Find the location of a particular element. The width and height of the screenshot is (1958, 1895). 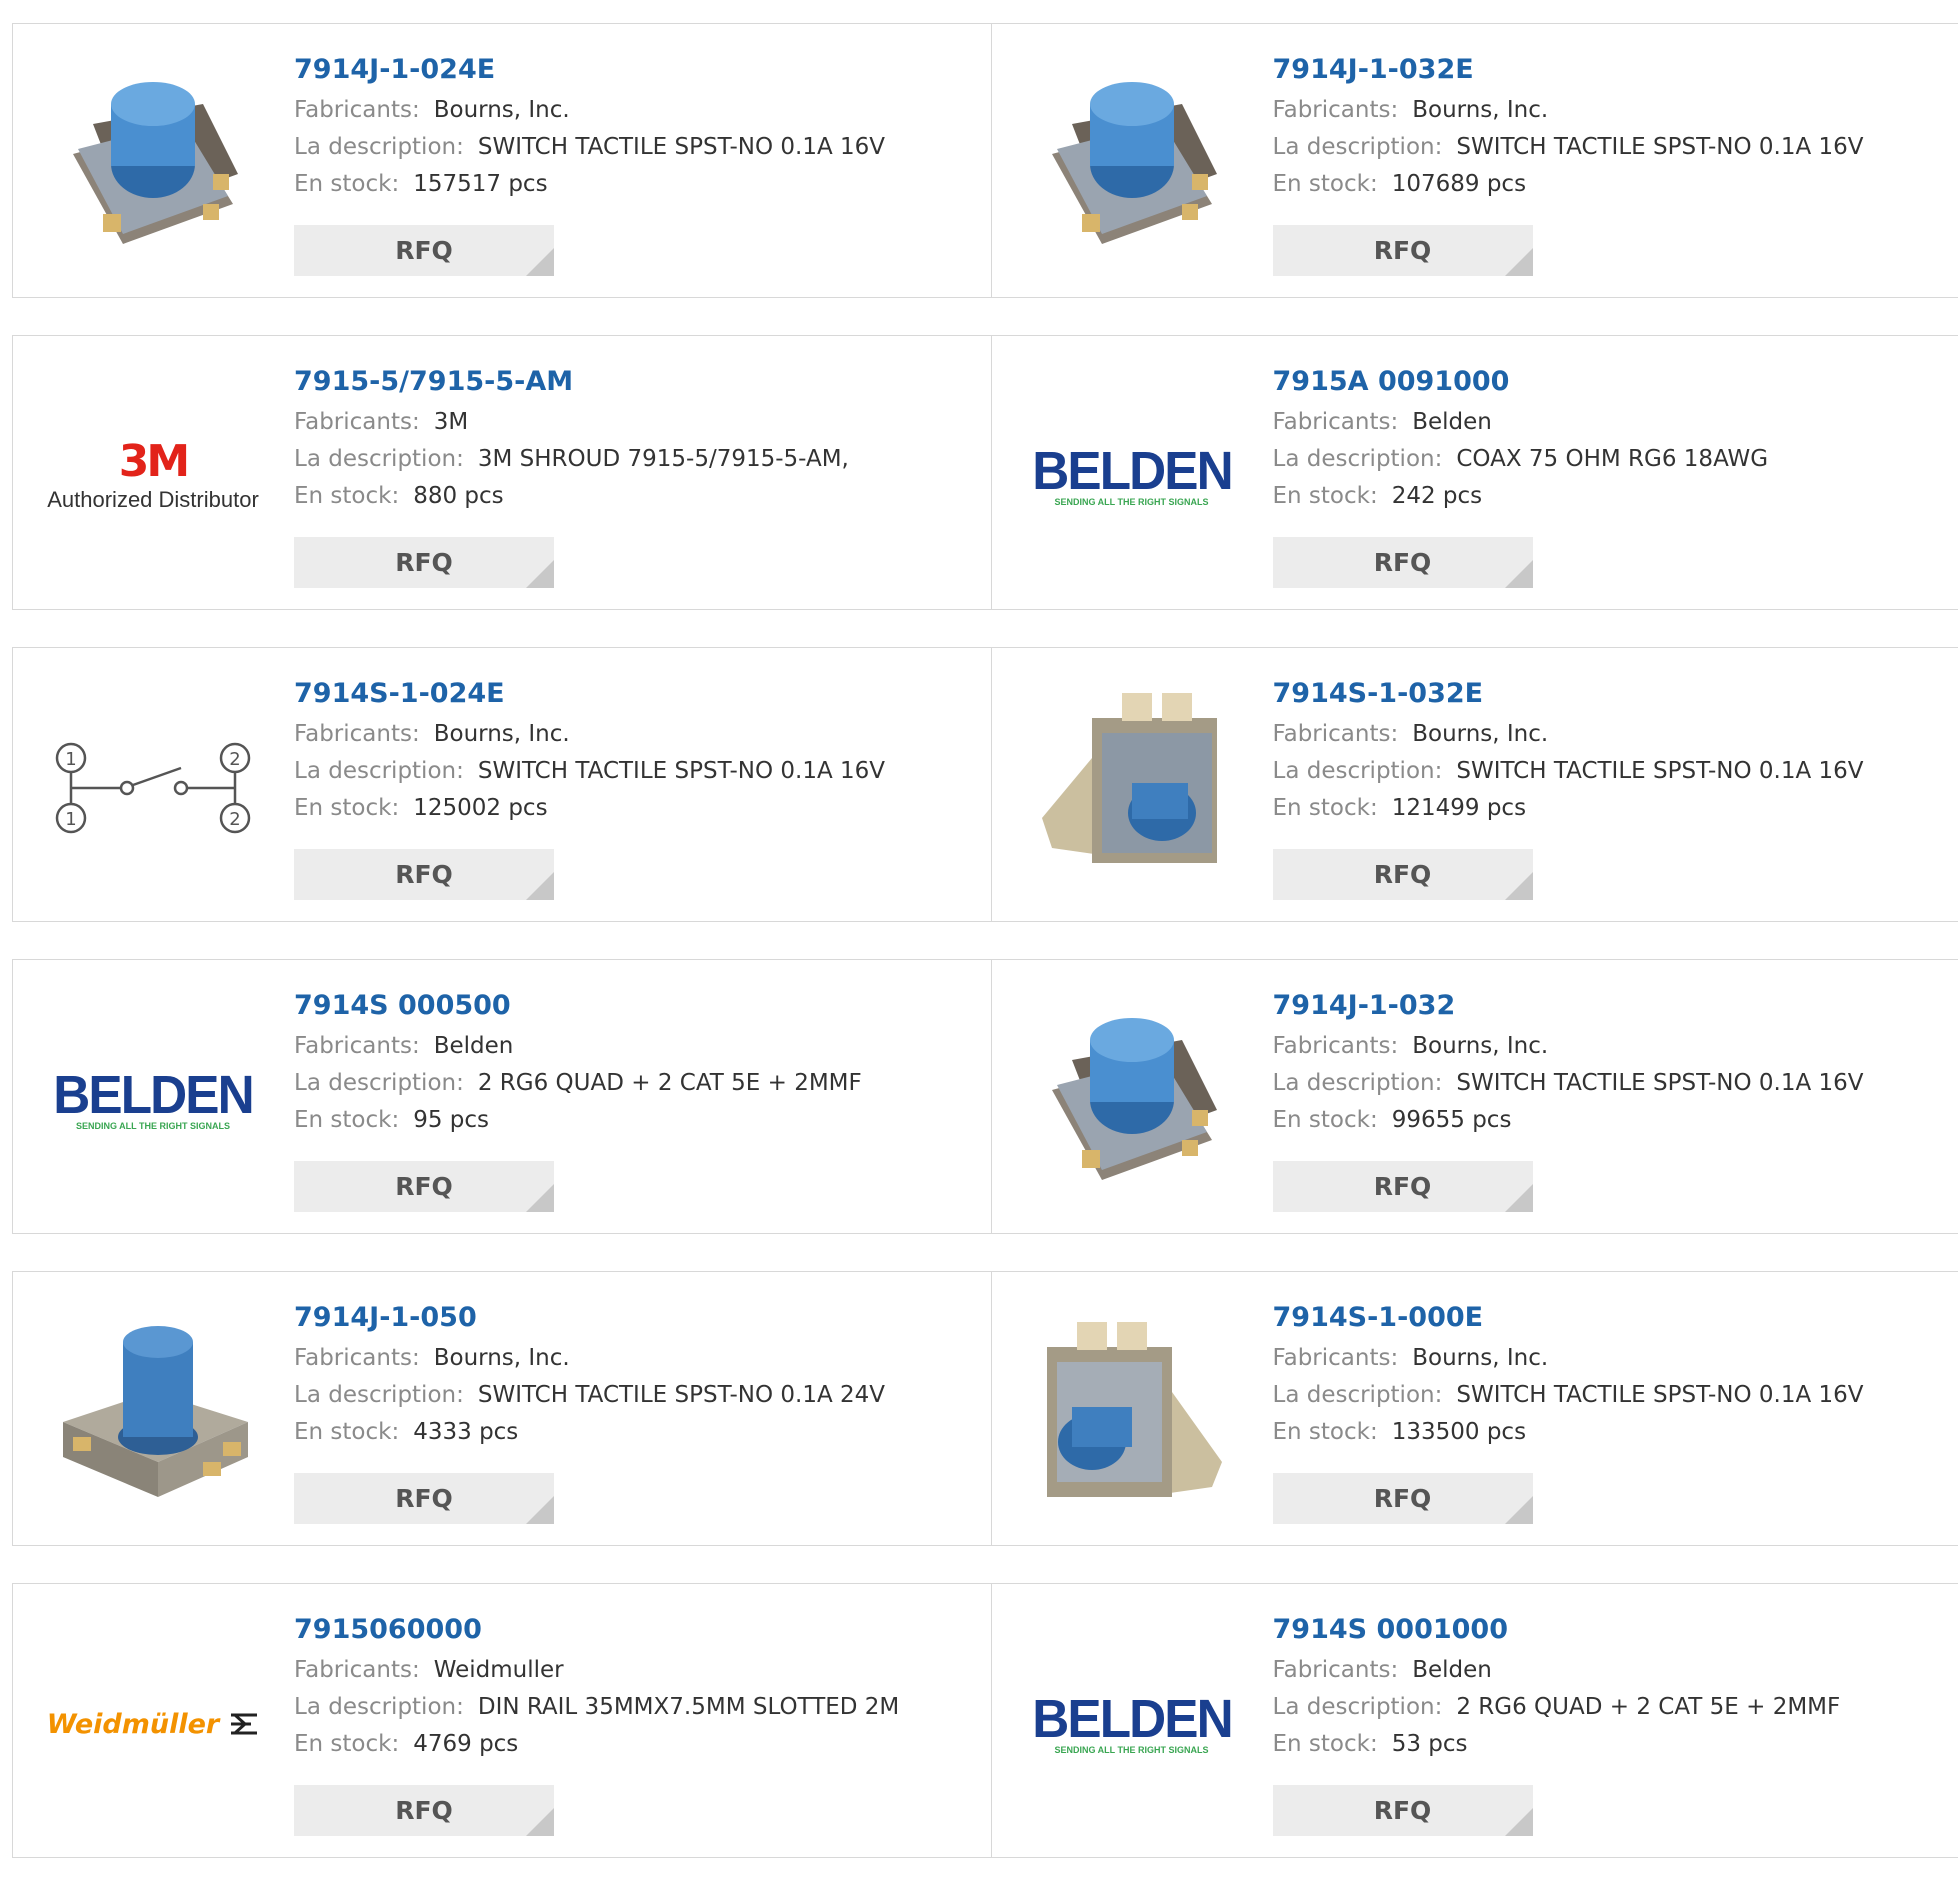

stock-value: 121499 pcs is located at coordinates (1459, 808).